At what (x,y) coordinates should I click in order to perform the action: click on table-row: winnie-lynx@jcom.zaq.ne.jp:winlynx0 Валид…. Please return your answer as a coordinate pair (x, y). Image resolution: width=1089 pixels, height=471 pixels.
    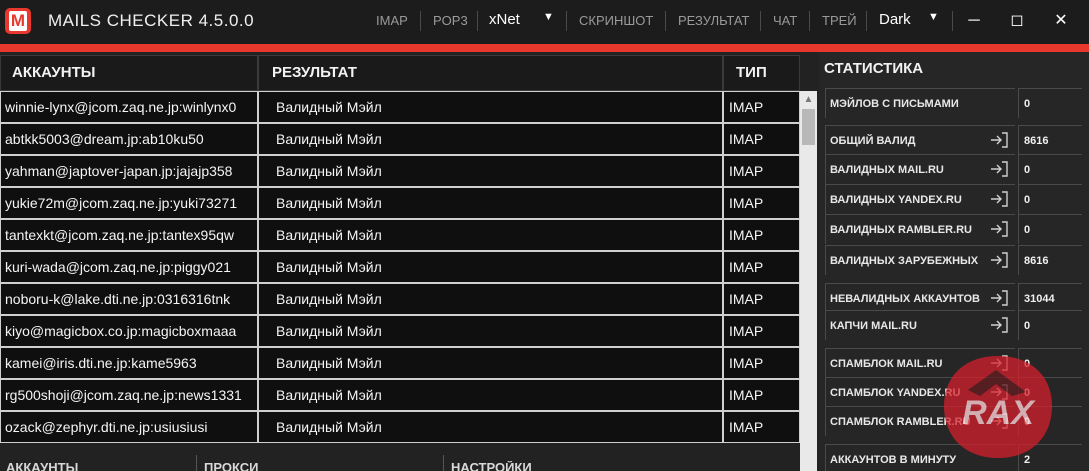
    Looking at the image, I should click on (400, 107).